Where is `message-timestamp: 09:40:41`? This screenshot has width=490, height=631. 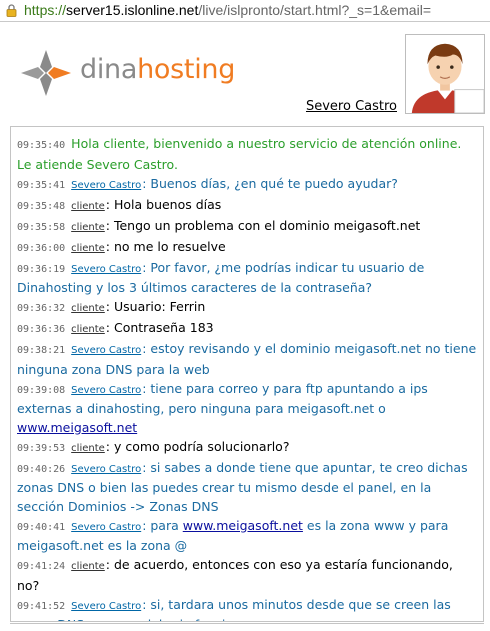
message-timestamp: 09:40:41 is located at coordinates (41, 527).